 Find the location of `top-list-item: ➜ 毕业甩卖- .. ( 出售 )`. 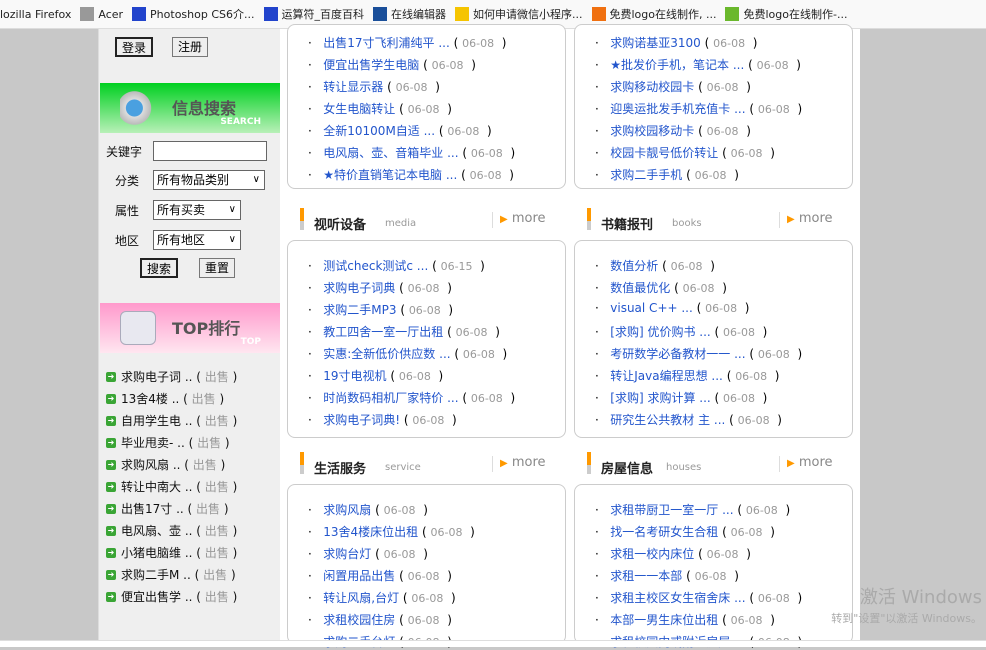

top-list-item: ➜ 毕业甩卖- .. ( 出售 ) is located at coordinates (168, 442).